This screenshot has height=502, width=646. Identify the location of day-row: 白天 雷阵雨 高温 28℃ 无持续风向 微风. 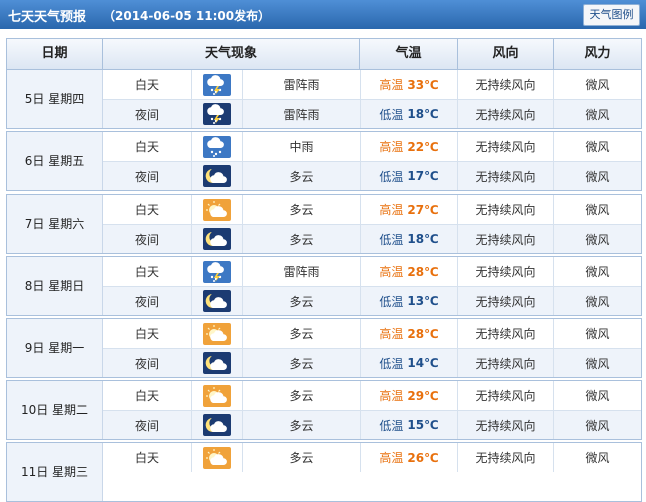
(372, 271).